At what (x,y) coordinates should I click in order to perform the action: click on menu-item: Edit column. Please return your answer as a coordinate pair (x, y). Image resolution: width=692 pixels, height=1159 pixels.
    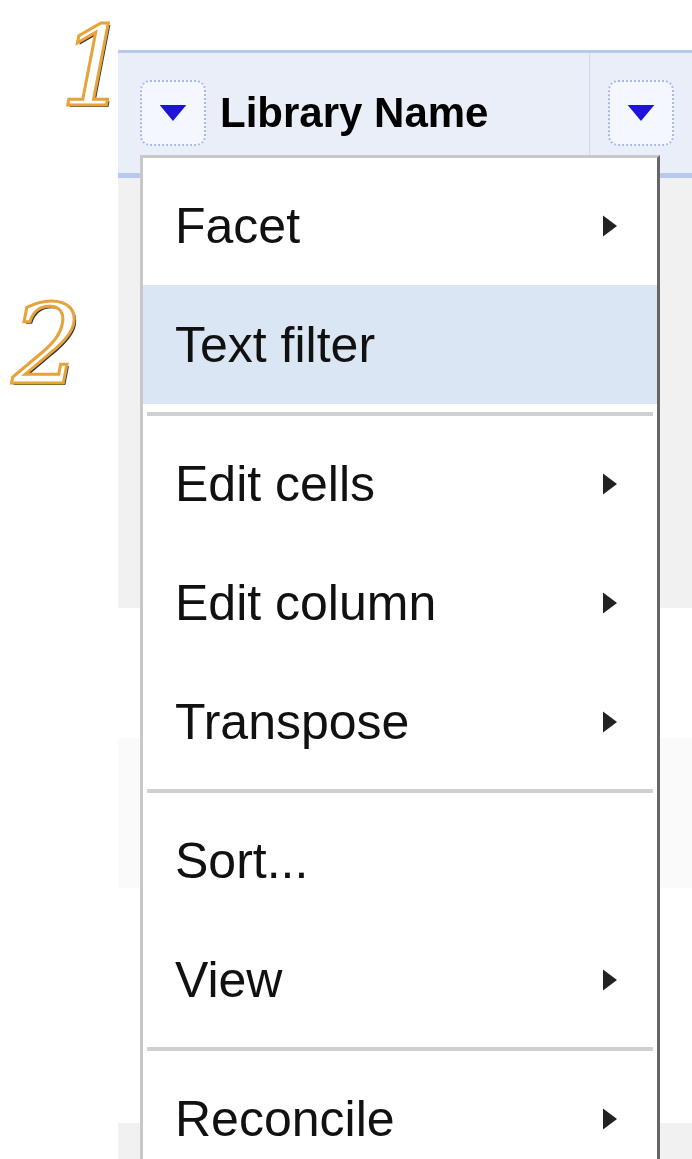
    Looking at the image, I should click on (400, 602).